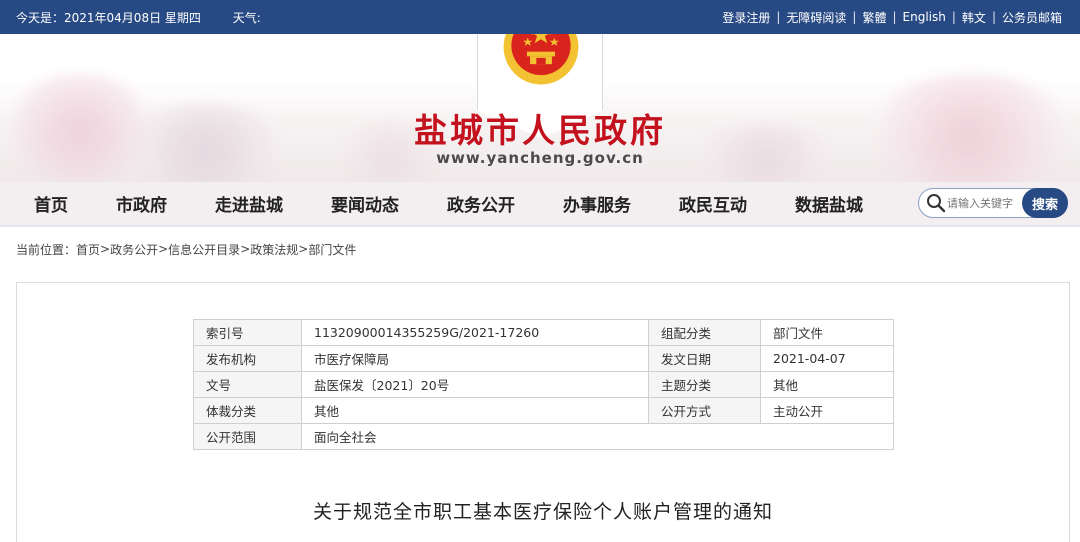  What do you see at coordinates (134, 249) in the screenshot?
I see `breadcrumb-item: 政务公开` at bounding box center [134, 249].